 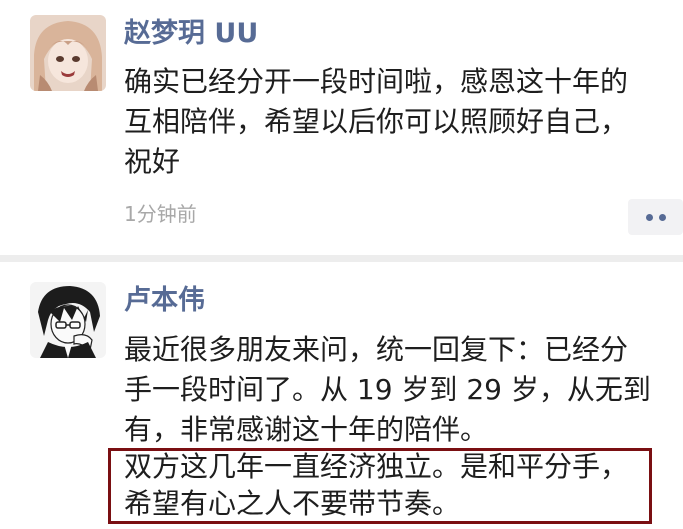 I want to click on post-text-line: 祝好, so click(x=152, y=161).